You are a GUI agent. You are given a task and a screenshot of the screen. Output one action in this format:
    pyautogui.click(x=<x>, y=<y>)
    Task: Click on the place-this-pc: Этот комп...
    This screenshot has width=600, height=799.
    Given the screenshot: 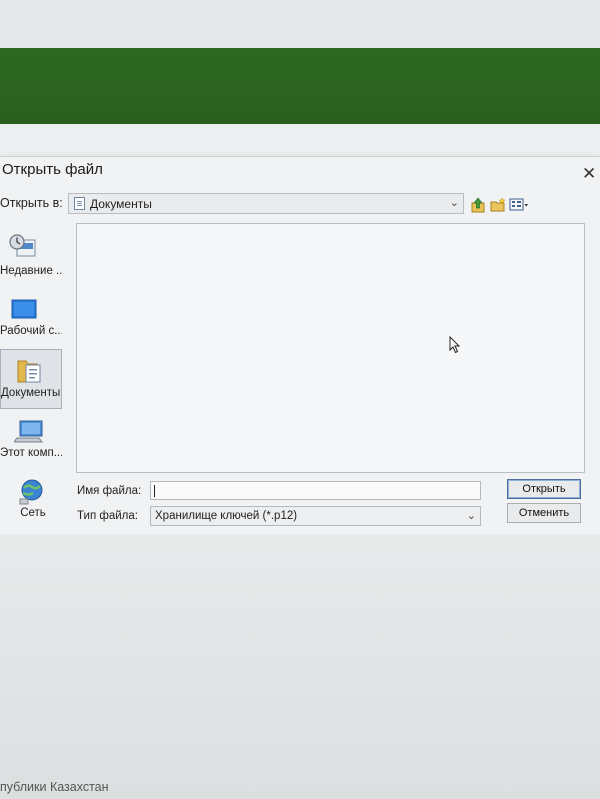 What is the action you would take?
    pyautogui.click(x=31, y=442)
    